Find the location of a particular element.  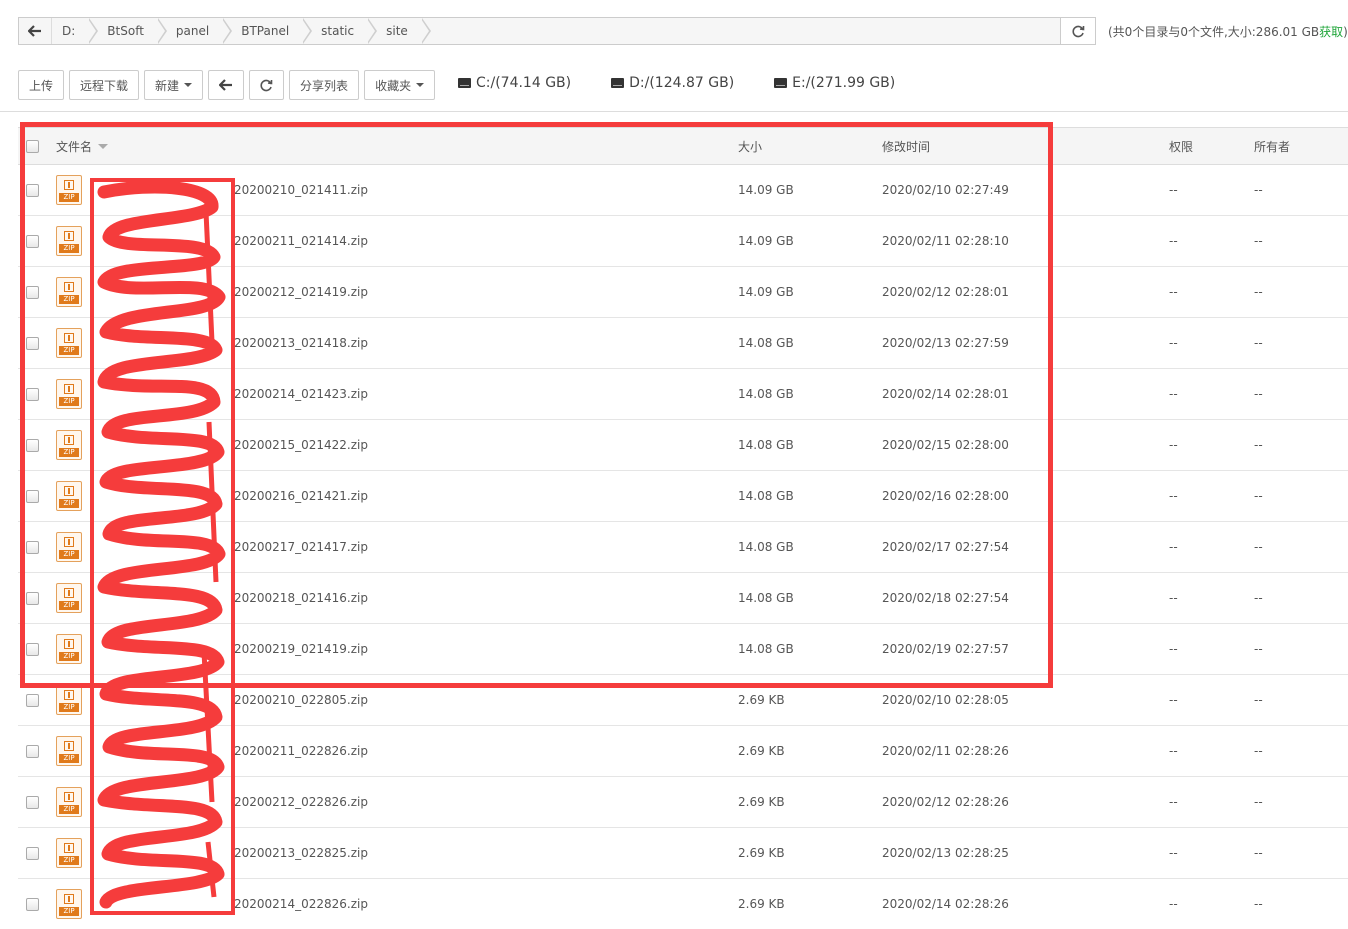

file-name-cell: ZIP 20200210_022805.zip is located at coordinates (212, 700).